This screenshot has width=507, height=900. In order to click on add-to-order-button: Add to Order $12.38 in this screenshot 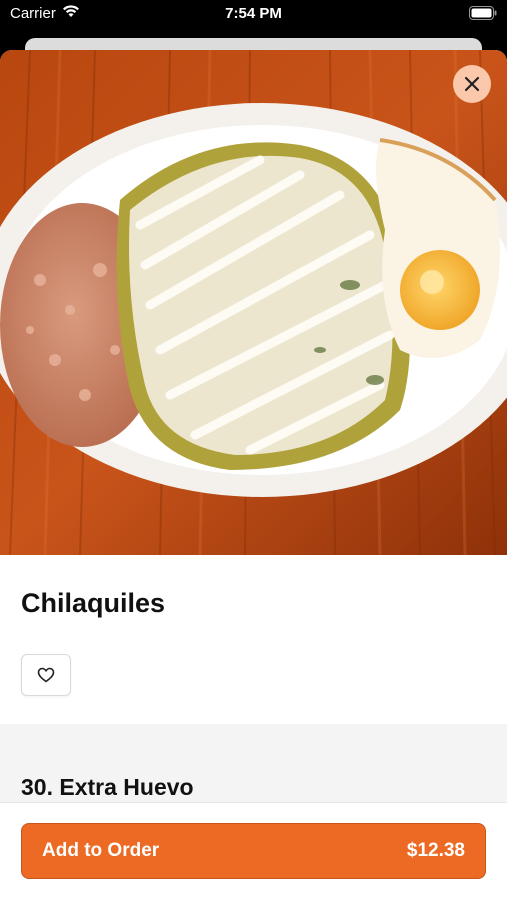, I will do `click(253, 851)`.